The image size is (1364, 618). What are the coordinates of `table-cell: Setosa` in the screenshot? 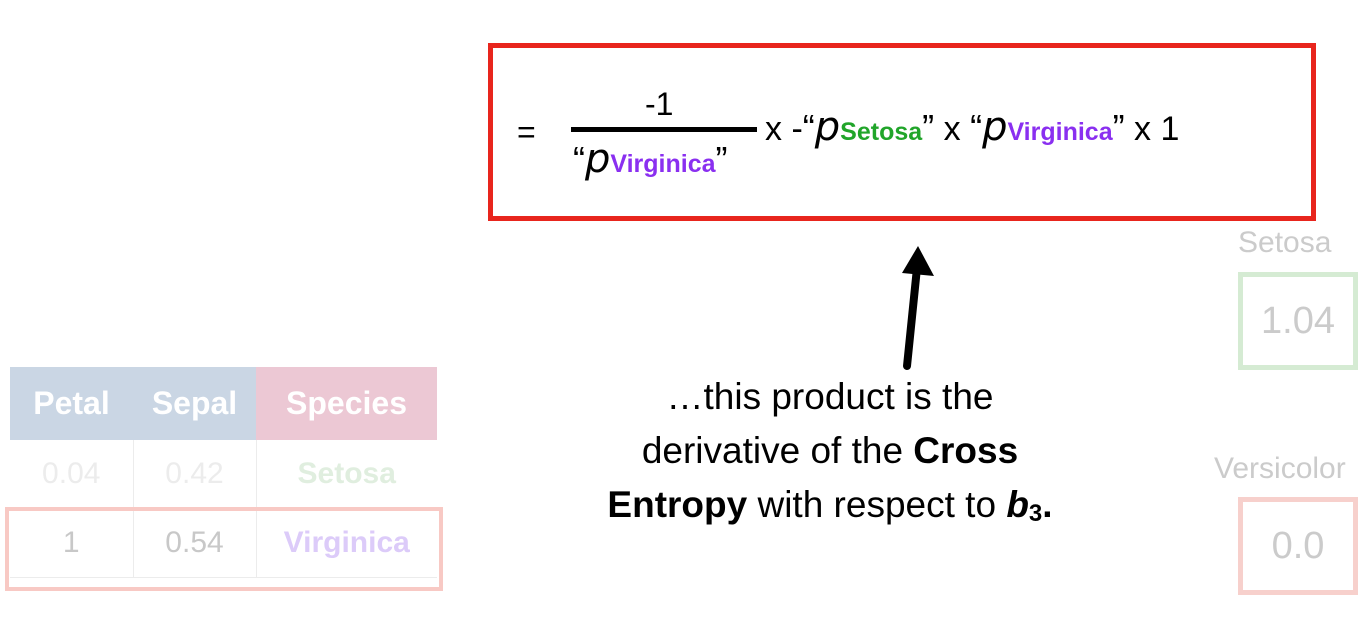 It's located at (346, 474).